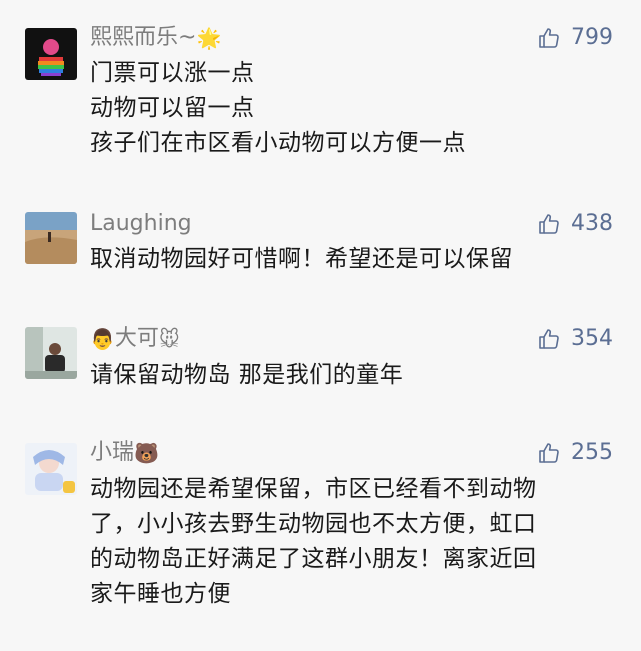 The image size is (641, 651). I want to click on username-text: 大可, so click(136, 338).